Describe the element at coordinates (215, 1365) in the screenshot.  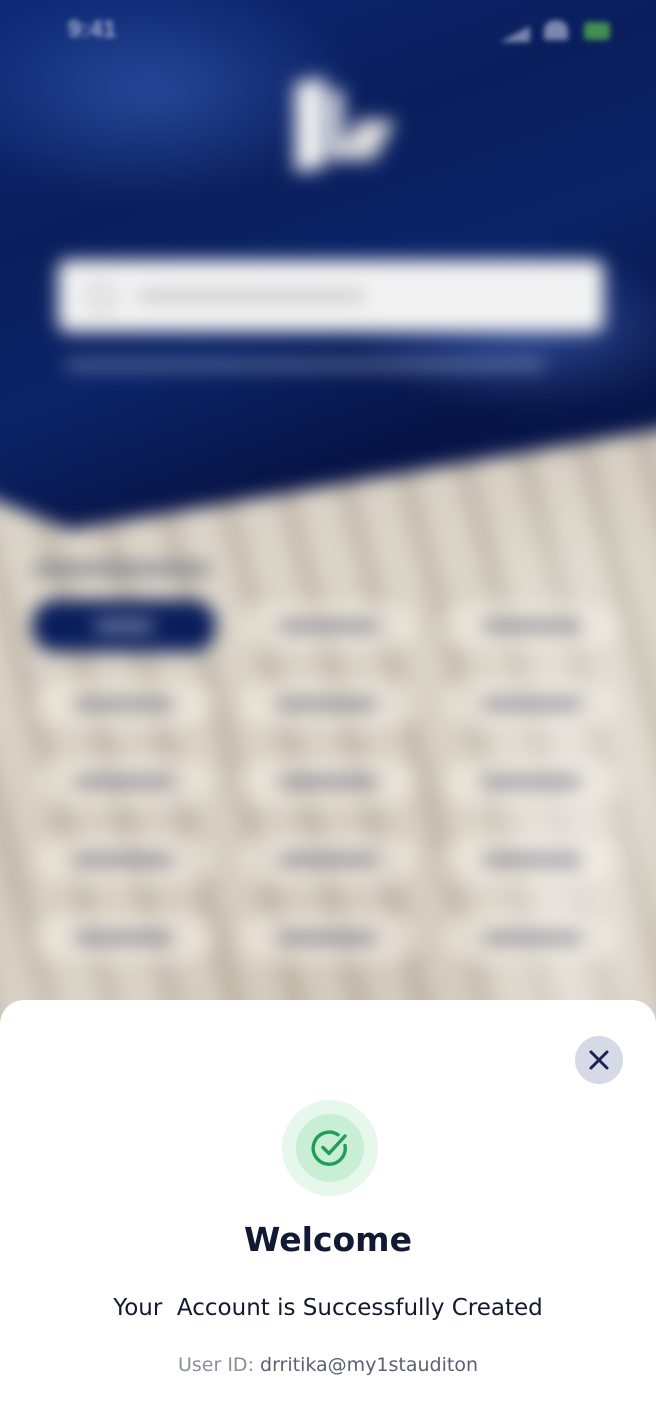
I see `user-id-label: User ID:` at that location.